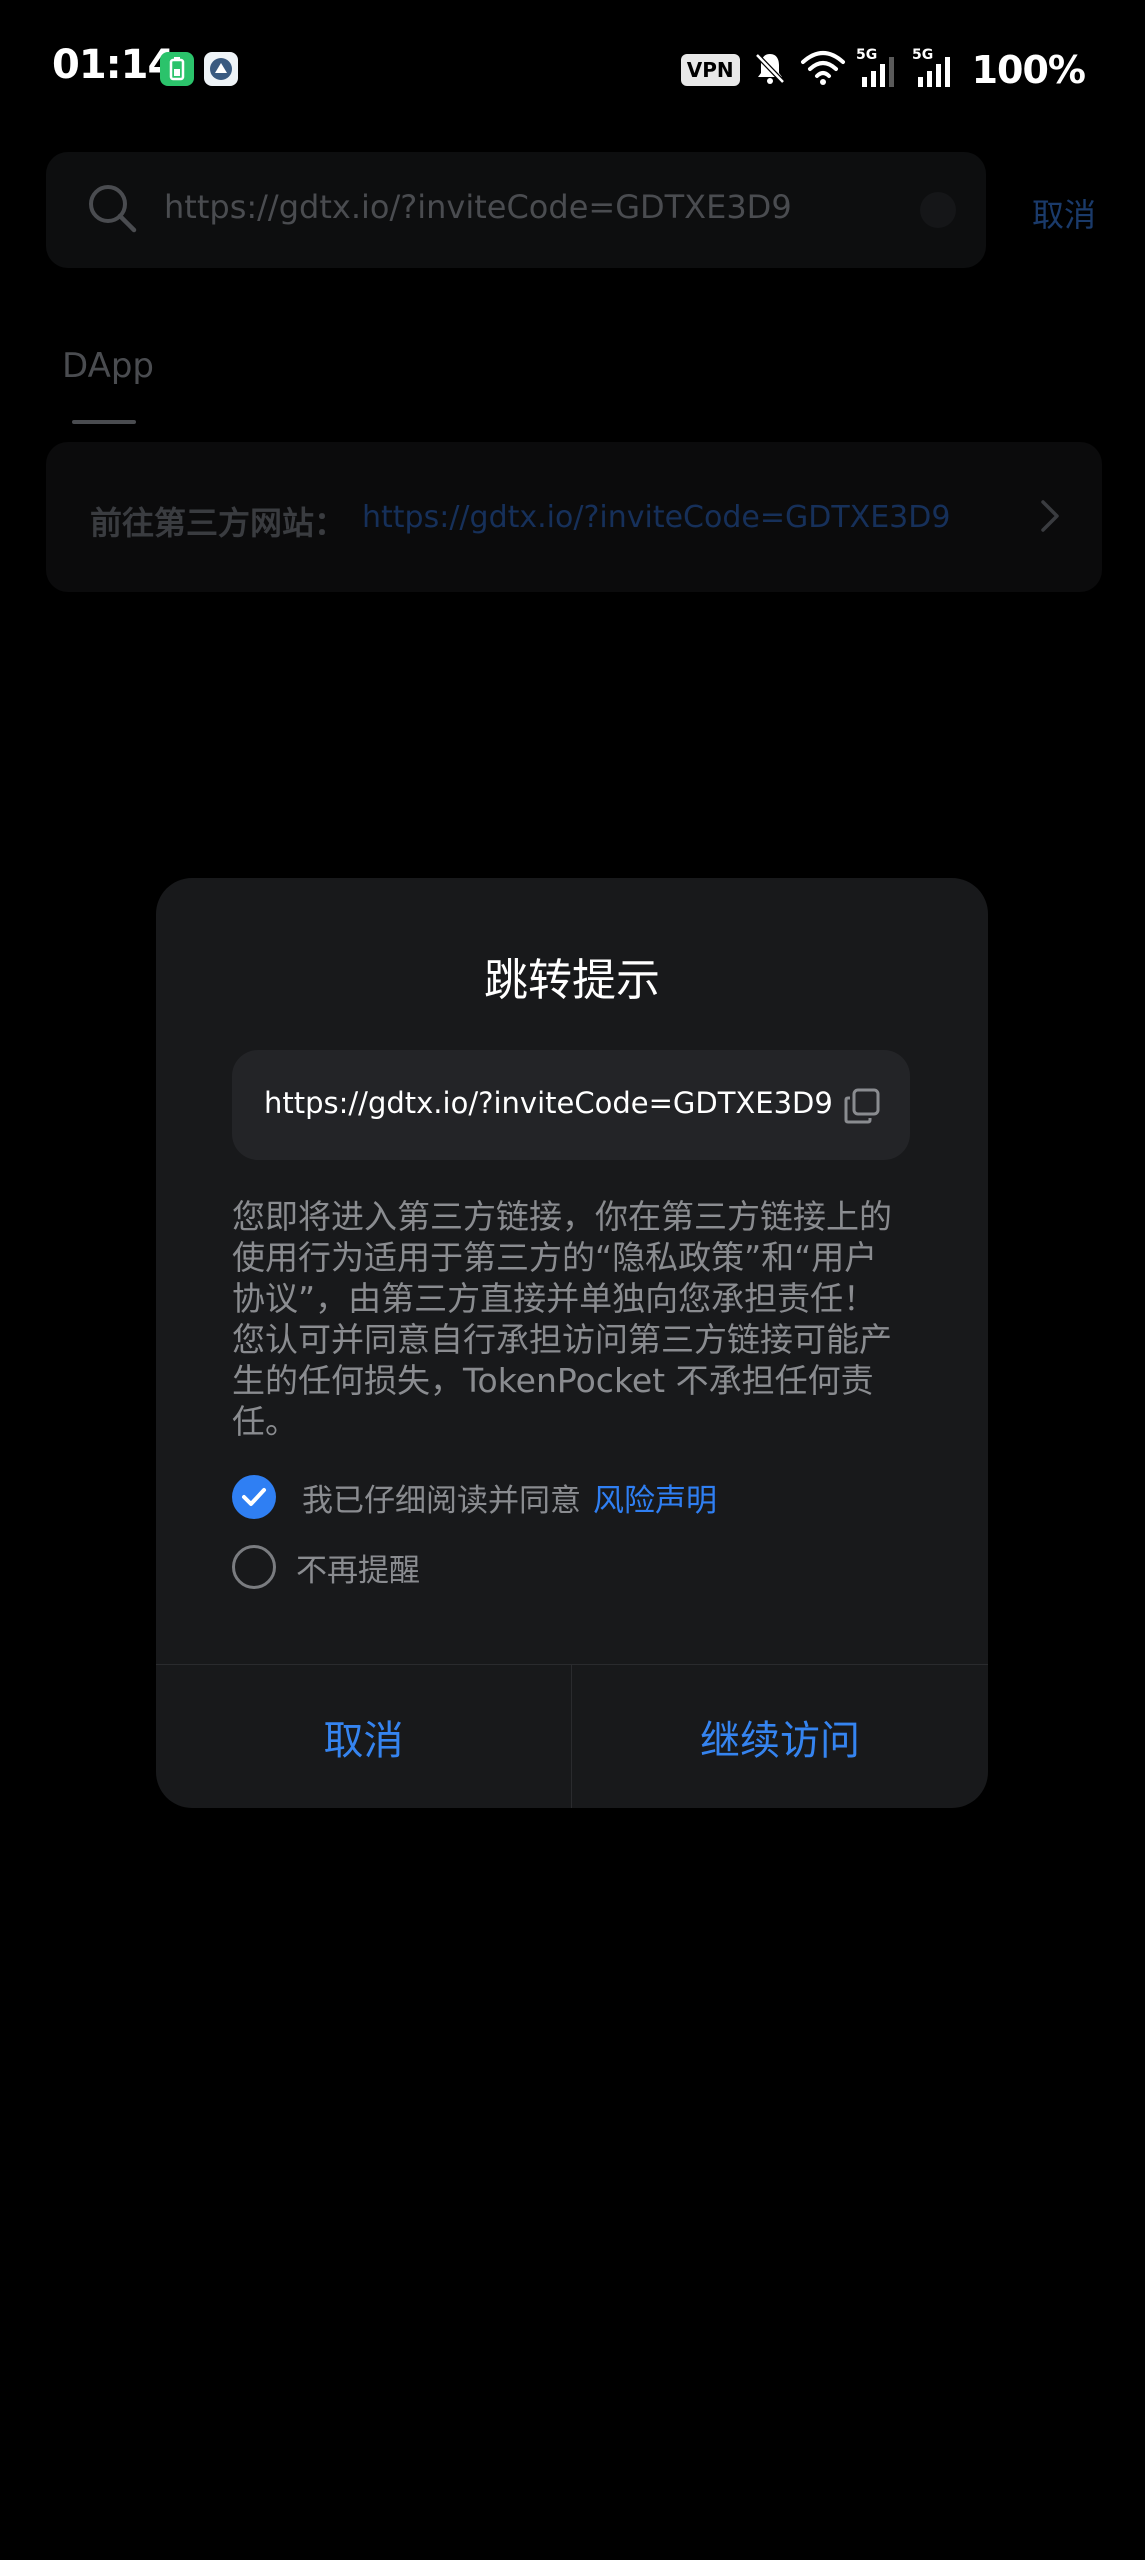  What do you see at coordinates (113, 65) in the screenshot?
I see `status-time: 01:14` at bounding box center [113, 65].